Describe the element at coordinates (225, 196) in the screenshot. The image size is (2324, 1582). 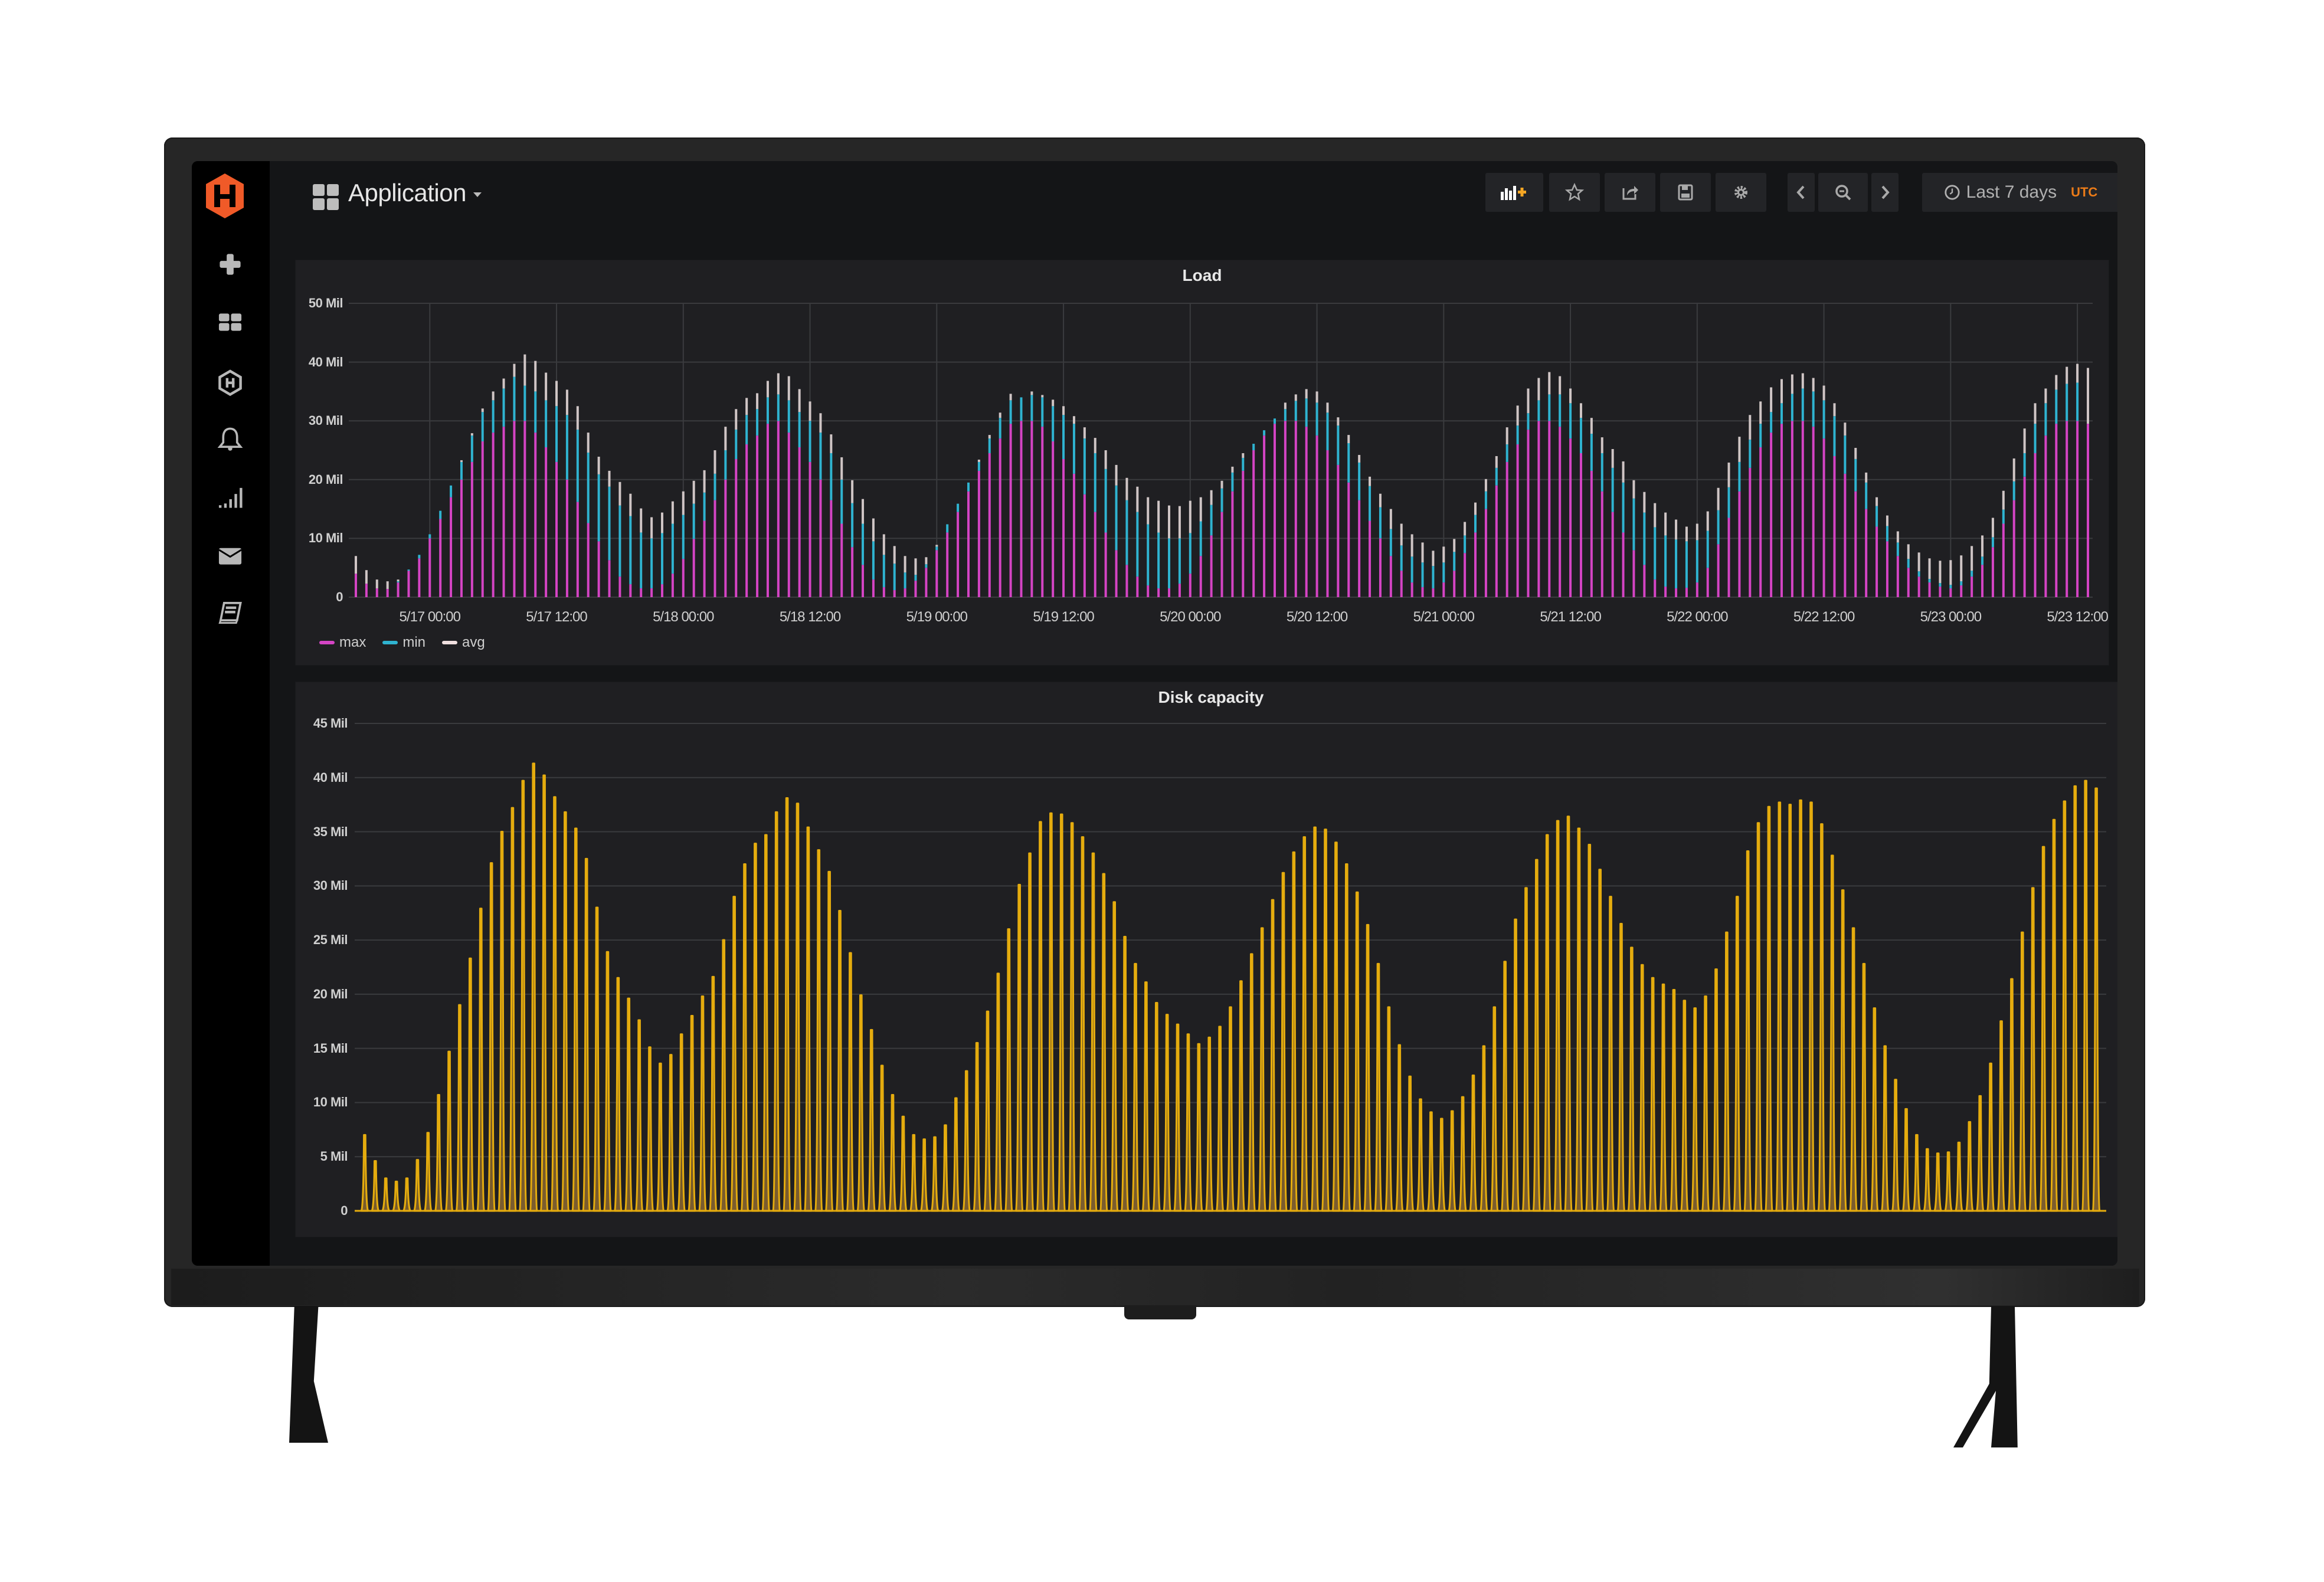
I see `hexagon-h-logo` at that location.